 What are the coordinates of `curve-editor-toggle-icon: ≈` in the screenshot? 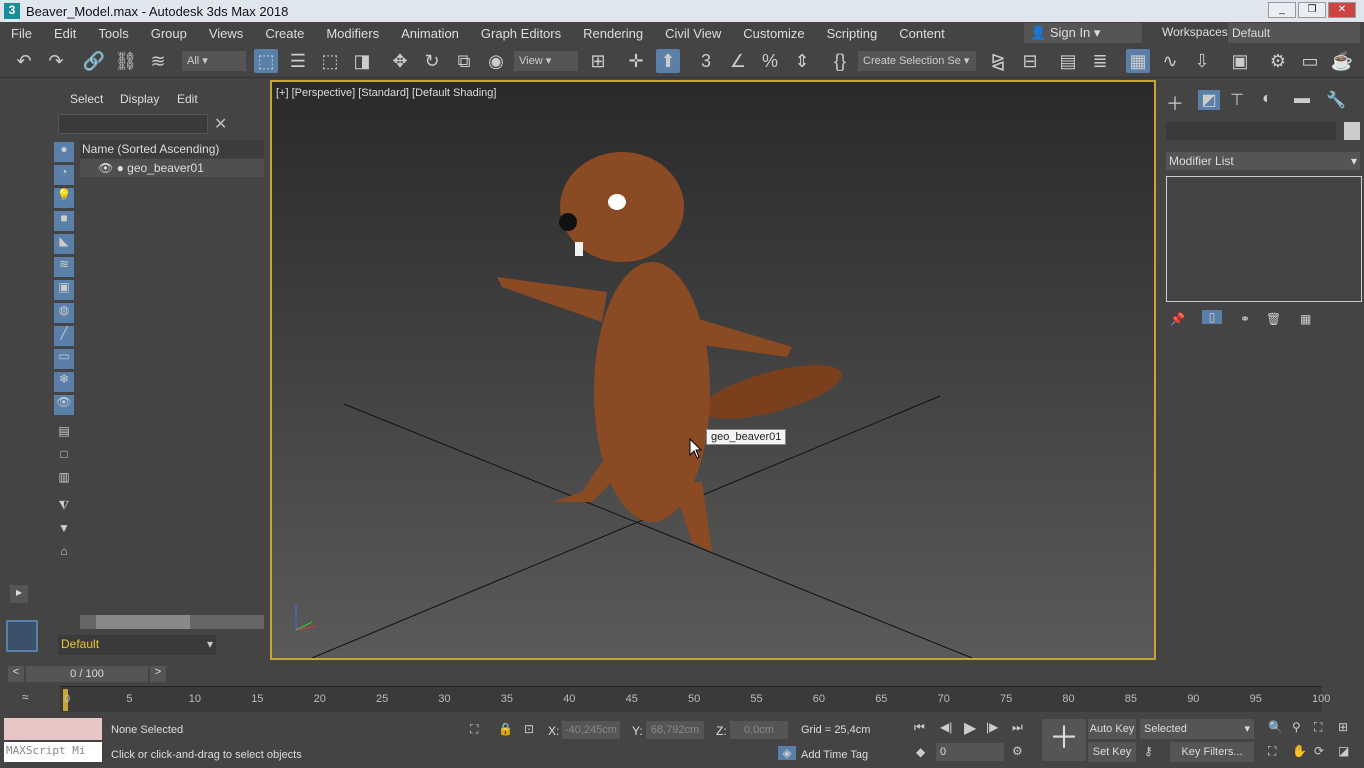 It's located at (25, 697).